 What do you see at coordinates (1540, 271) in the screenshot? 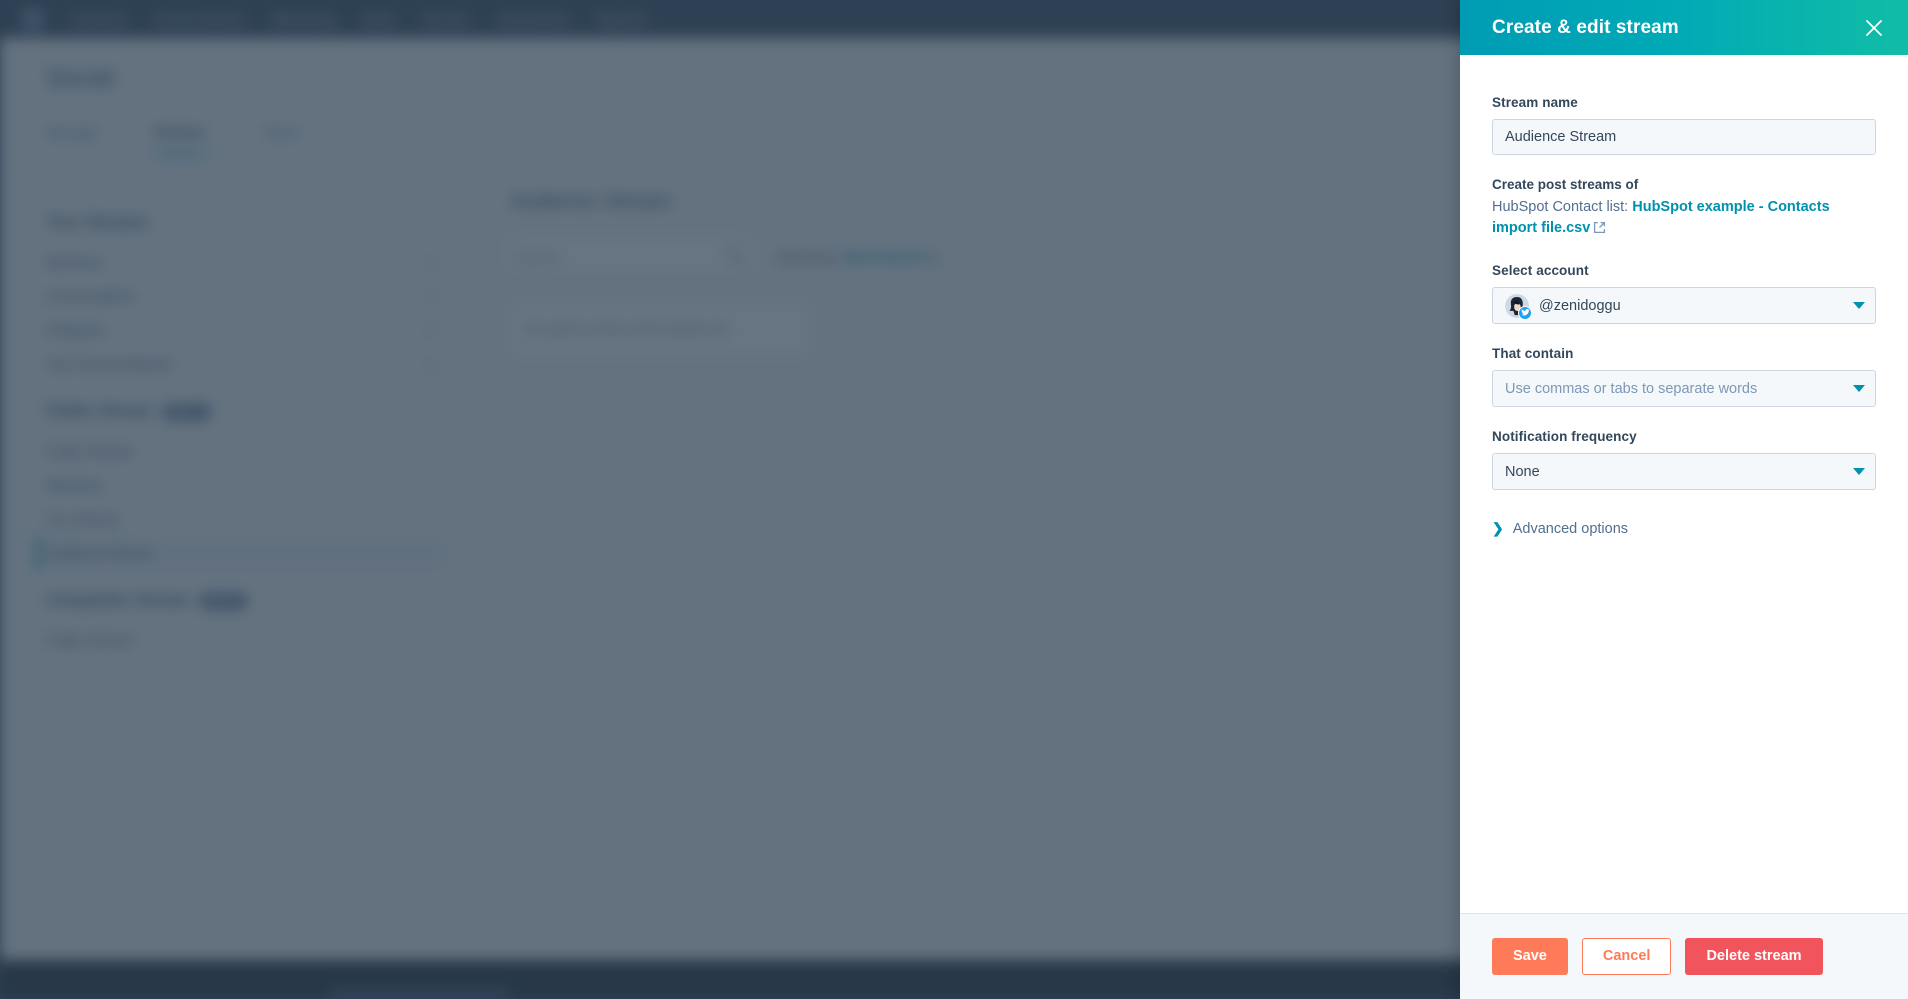
I see `select-account-label: Select account` at bounding box center [1540, 271].